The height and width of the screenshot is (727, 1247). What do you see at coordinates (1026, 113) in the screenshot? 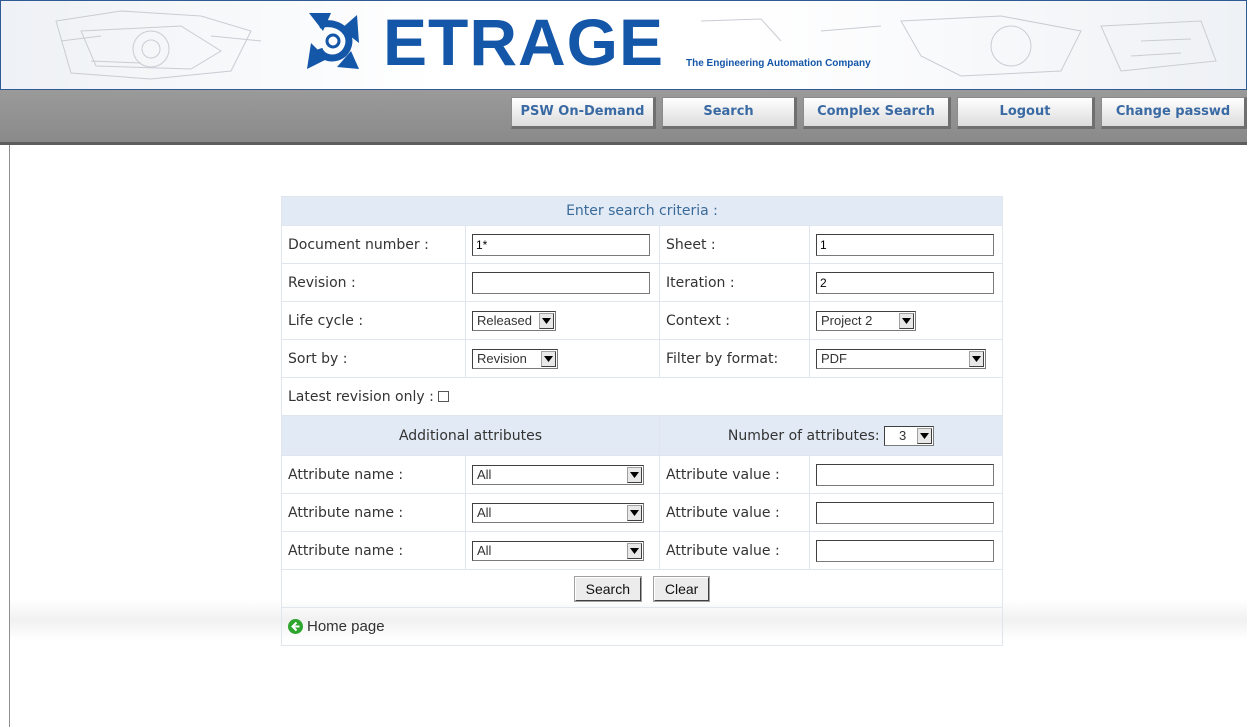
I see `nav-logout-button: Logout` at bounding box center [1026, 113].